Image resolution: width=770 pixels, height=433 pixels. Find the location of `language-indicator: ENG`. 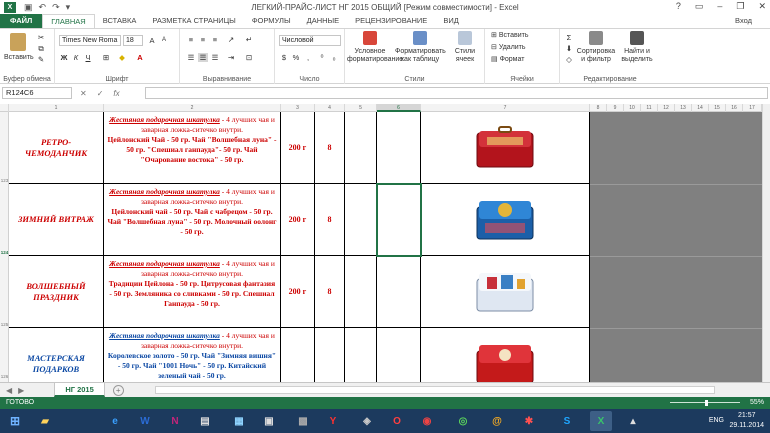

language-indicator: ENG is located at coordinates (716, 420).